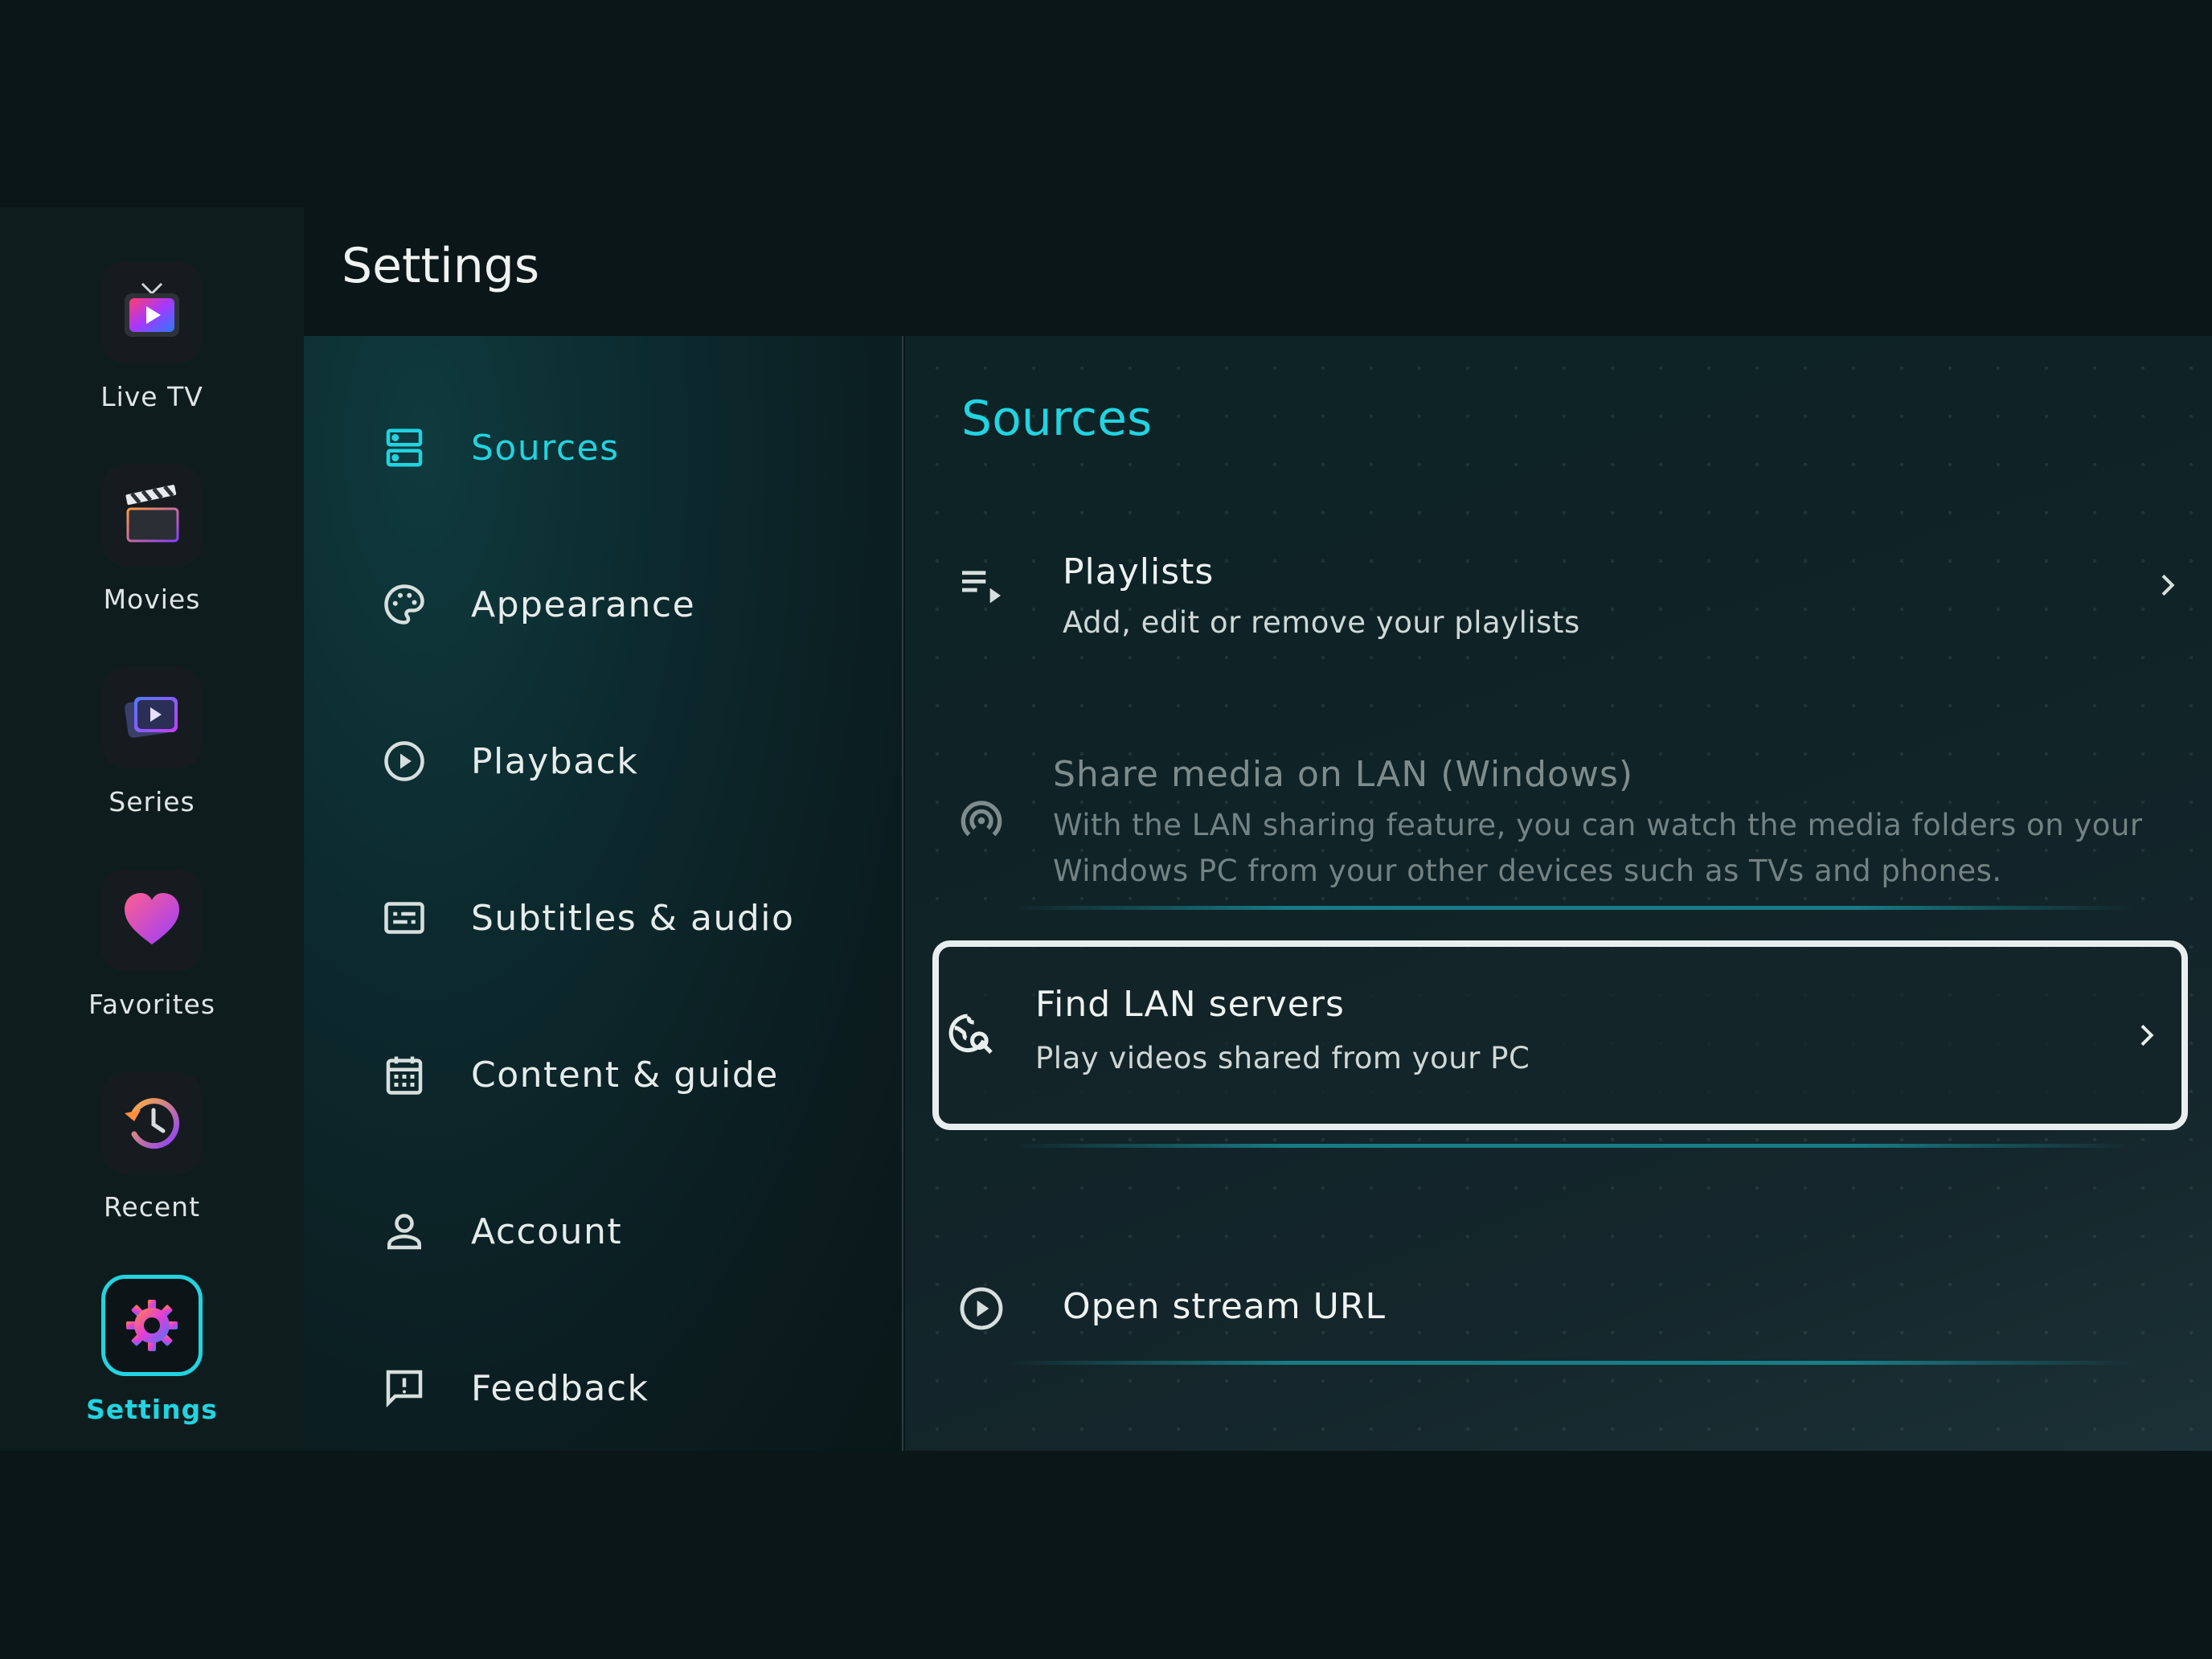 The width and height of the screenshot is (2212, 1659). I want to click on rail-item-live-tv: Live TV, so click(152, 354).